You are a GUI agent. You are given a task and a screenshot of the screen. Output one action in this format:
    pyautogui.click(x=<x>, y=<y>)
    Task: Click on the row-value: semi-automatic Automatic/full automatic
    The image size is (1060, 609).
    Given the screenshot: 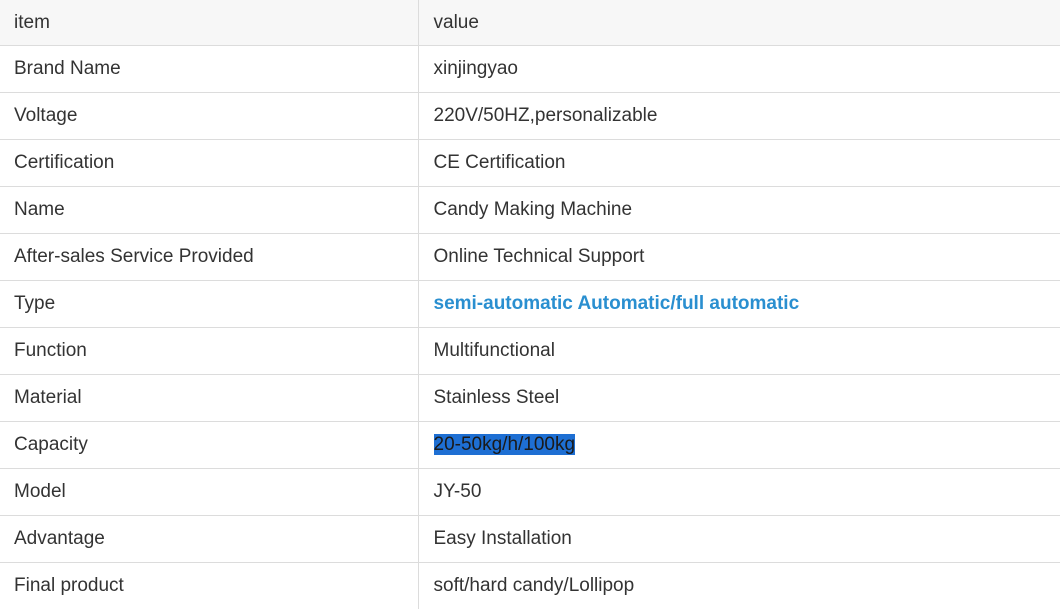 What is the action you would take?
    pyautogui.click(x=739, y=304)
    